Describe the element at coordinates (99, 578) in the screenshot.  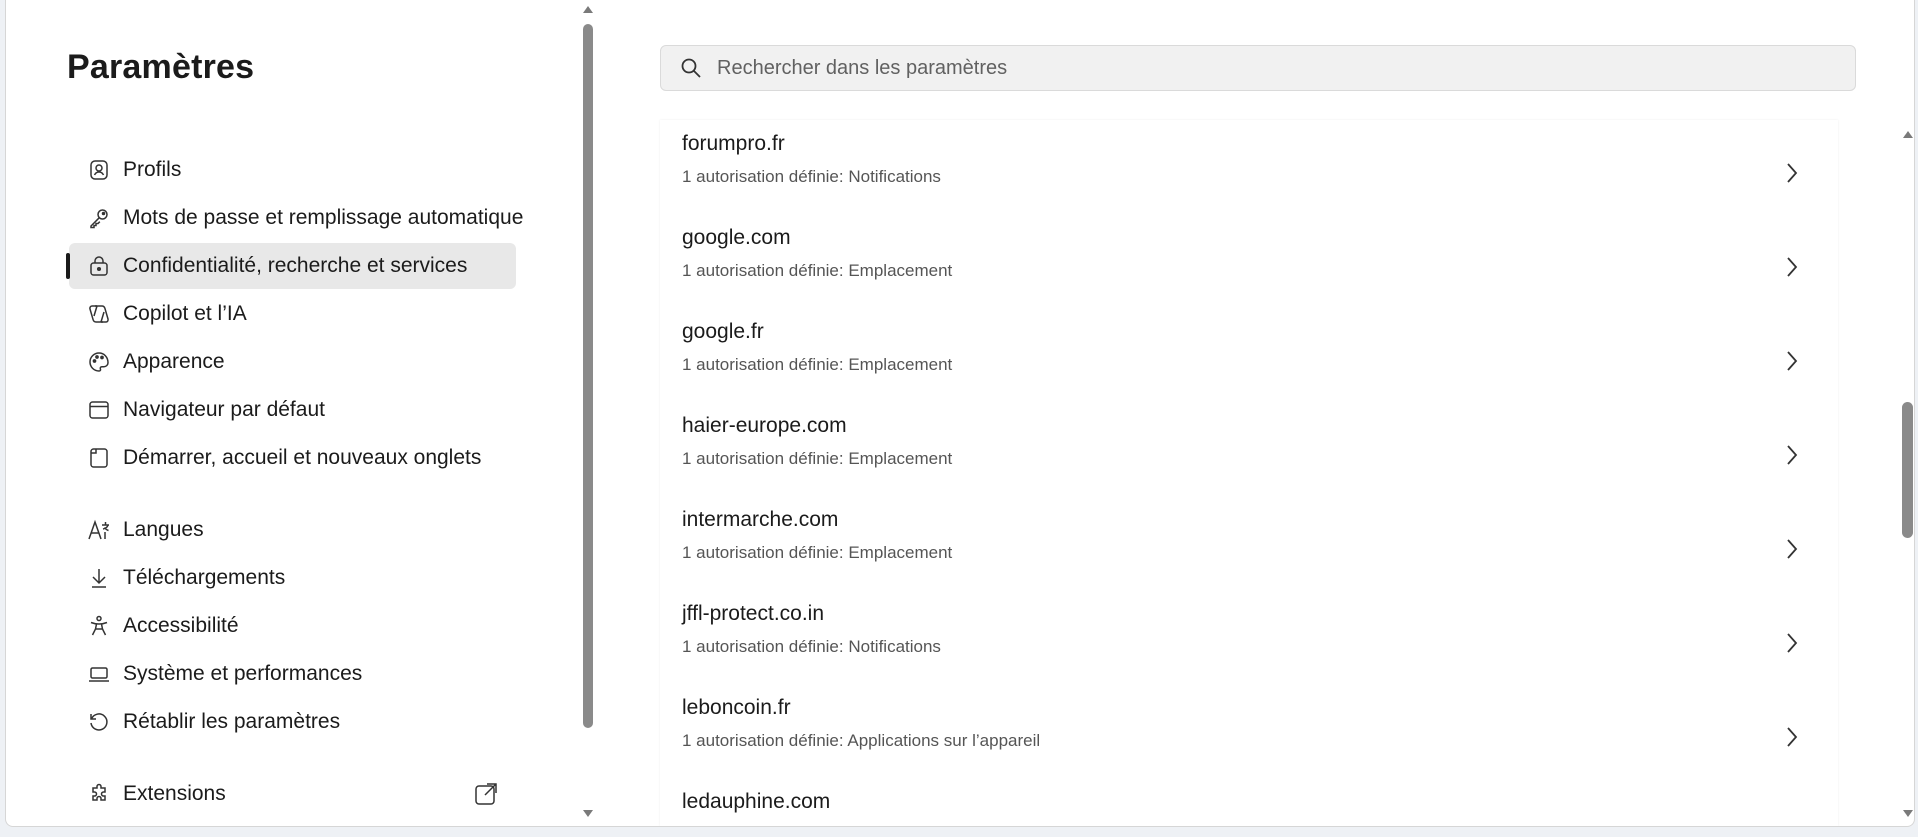
I see `download-icon` at that location.